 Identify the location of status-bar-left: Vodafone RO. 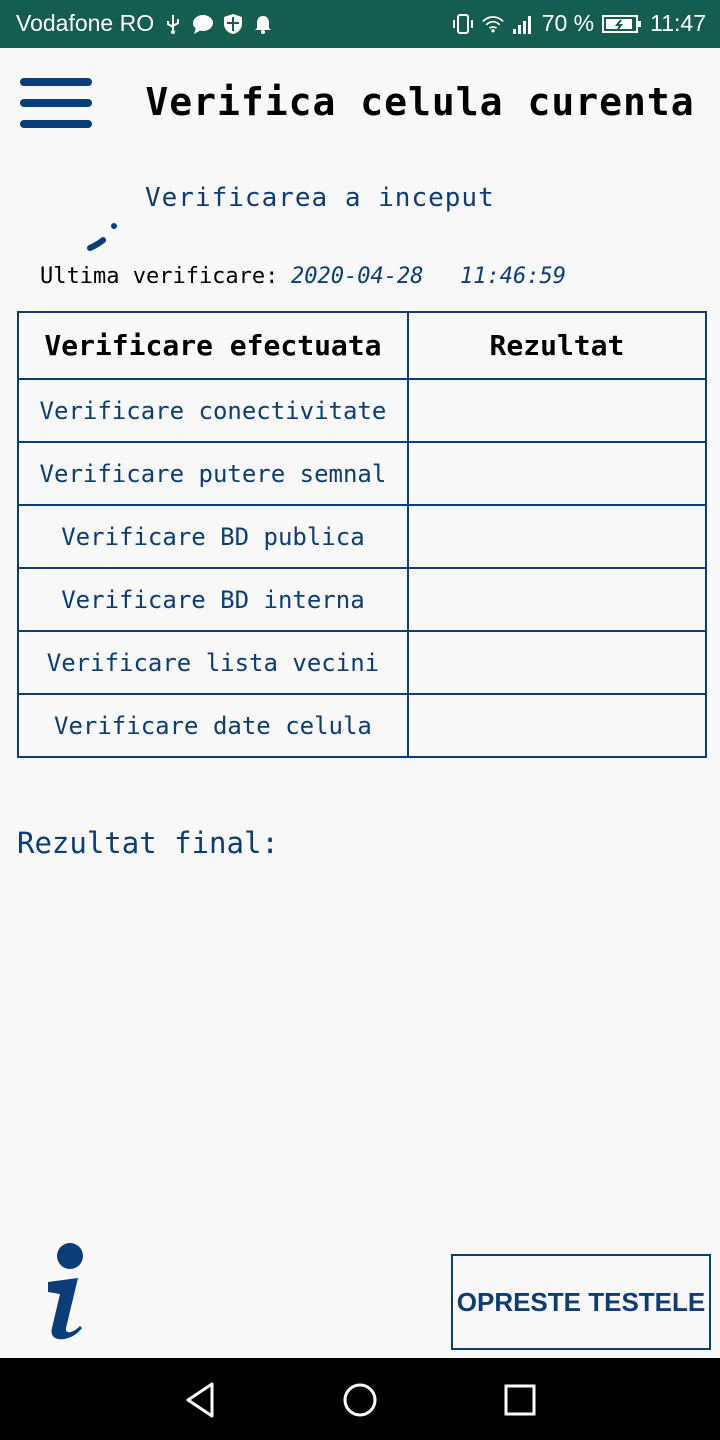
(145, 23).